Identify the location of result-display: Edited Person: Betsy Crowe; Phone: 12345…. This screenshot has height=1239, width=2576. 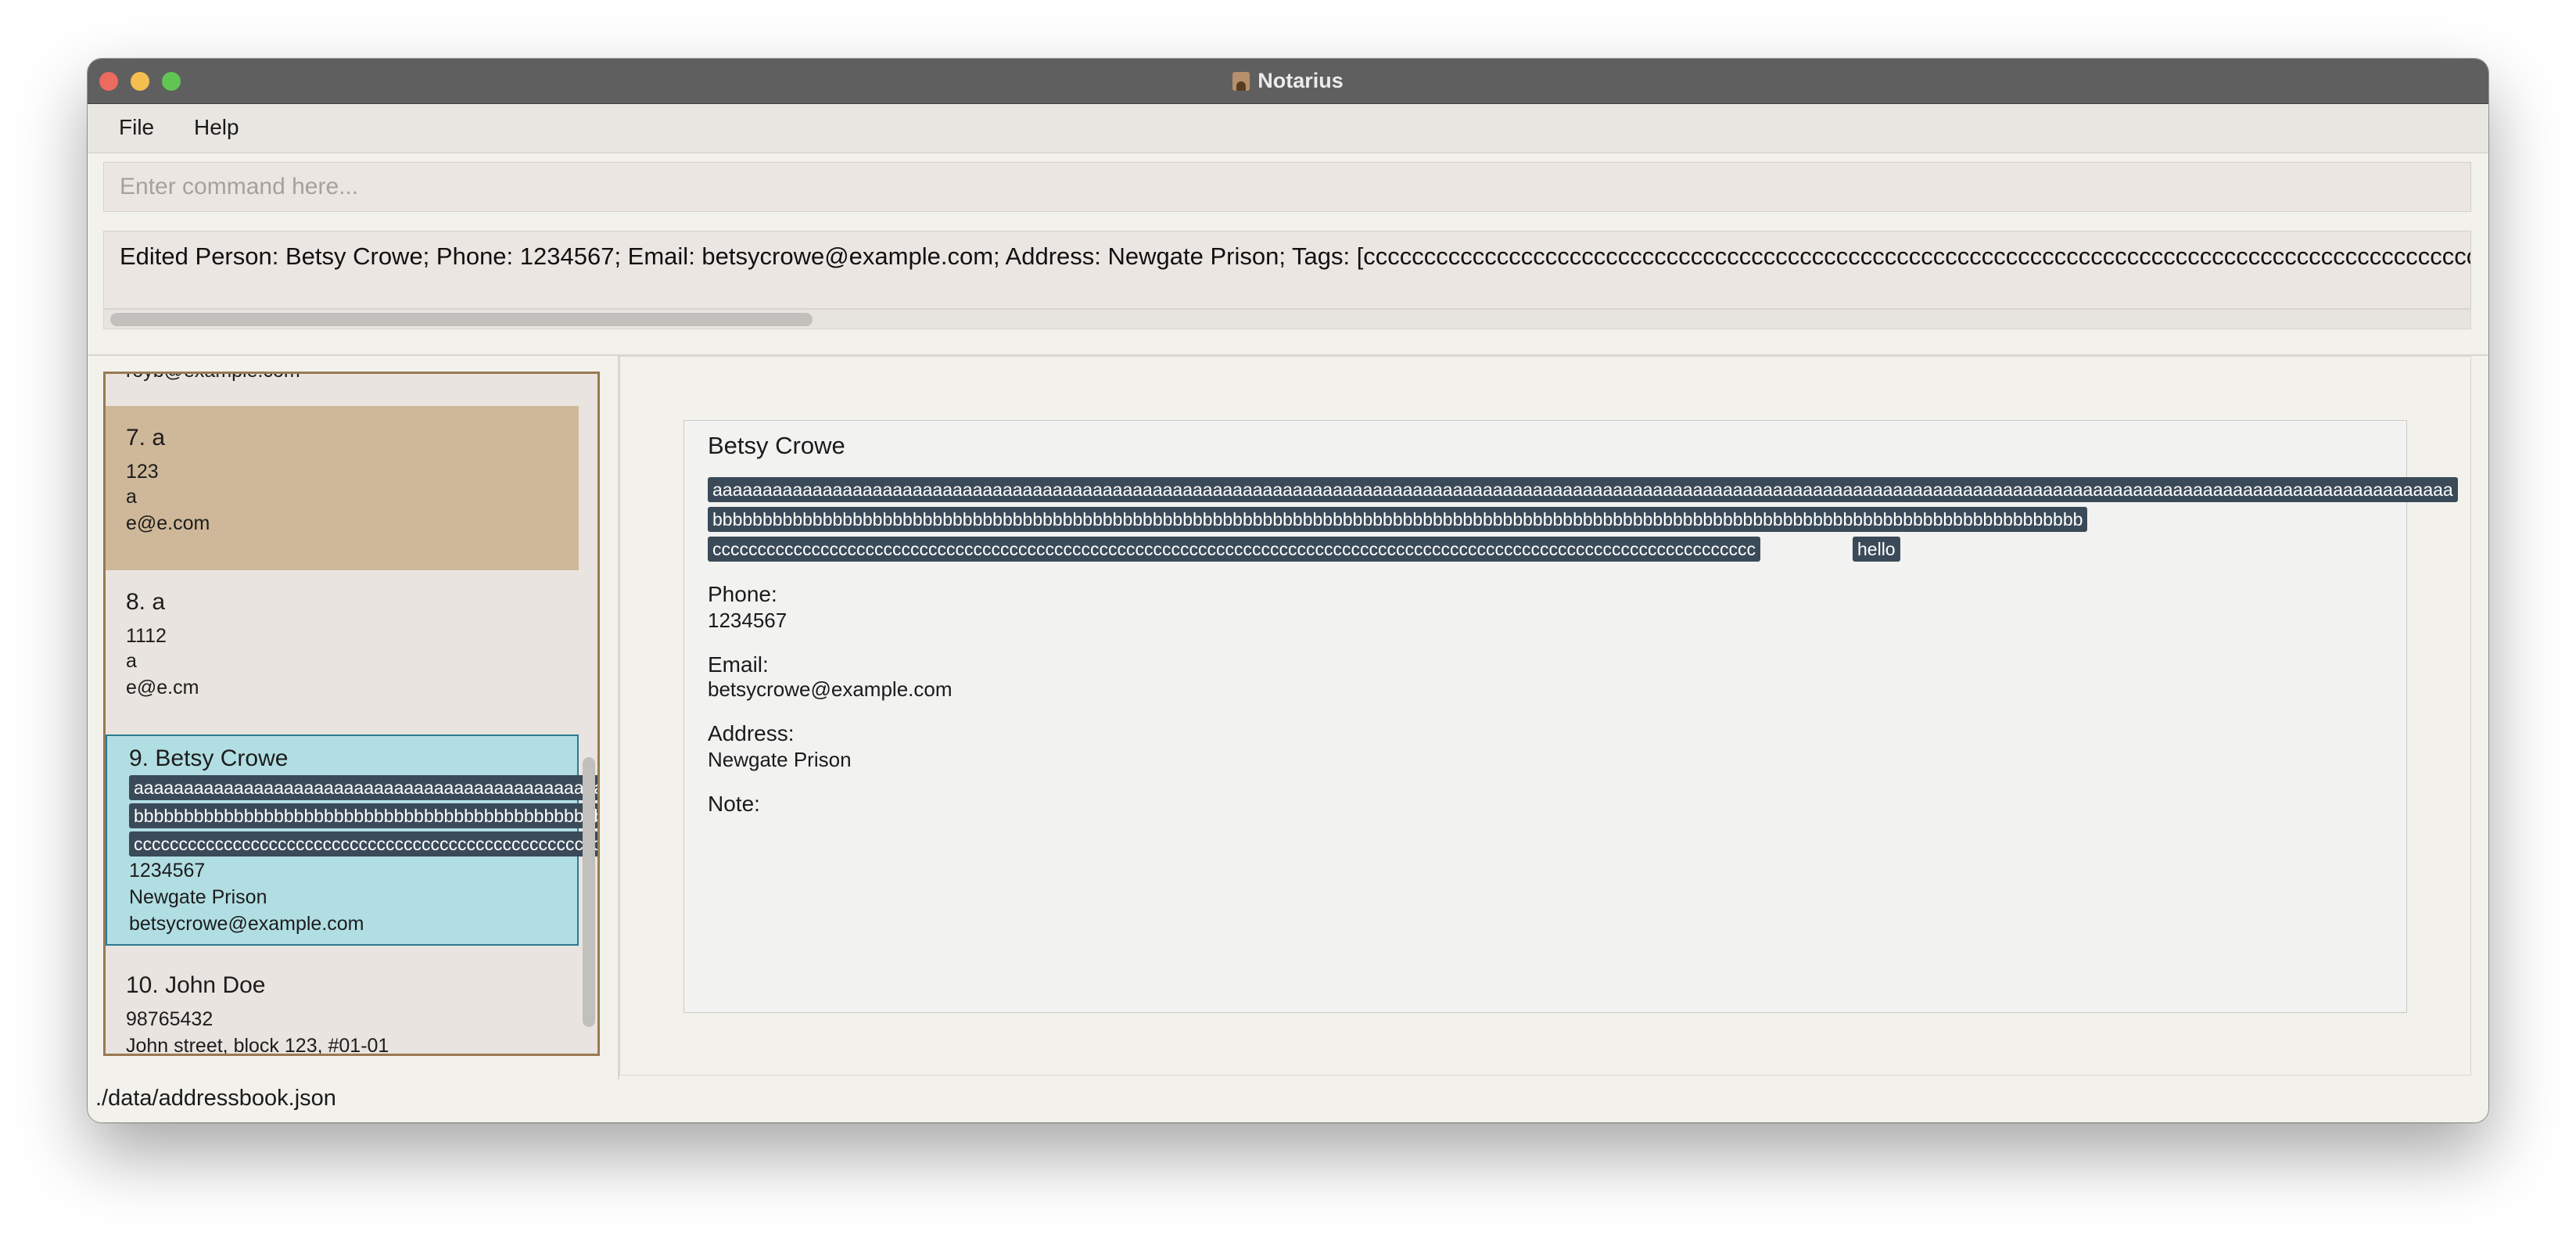
(1287, 270).